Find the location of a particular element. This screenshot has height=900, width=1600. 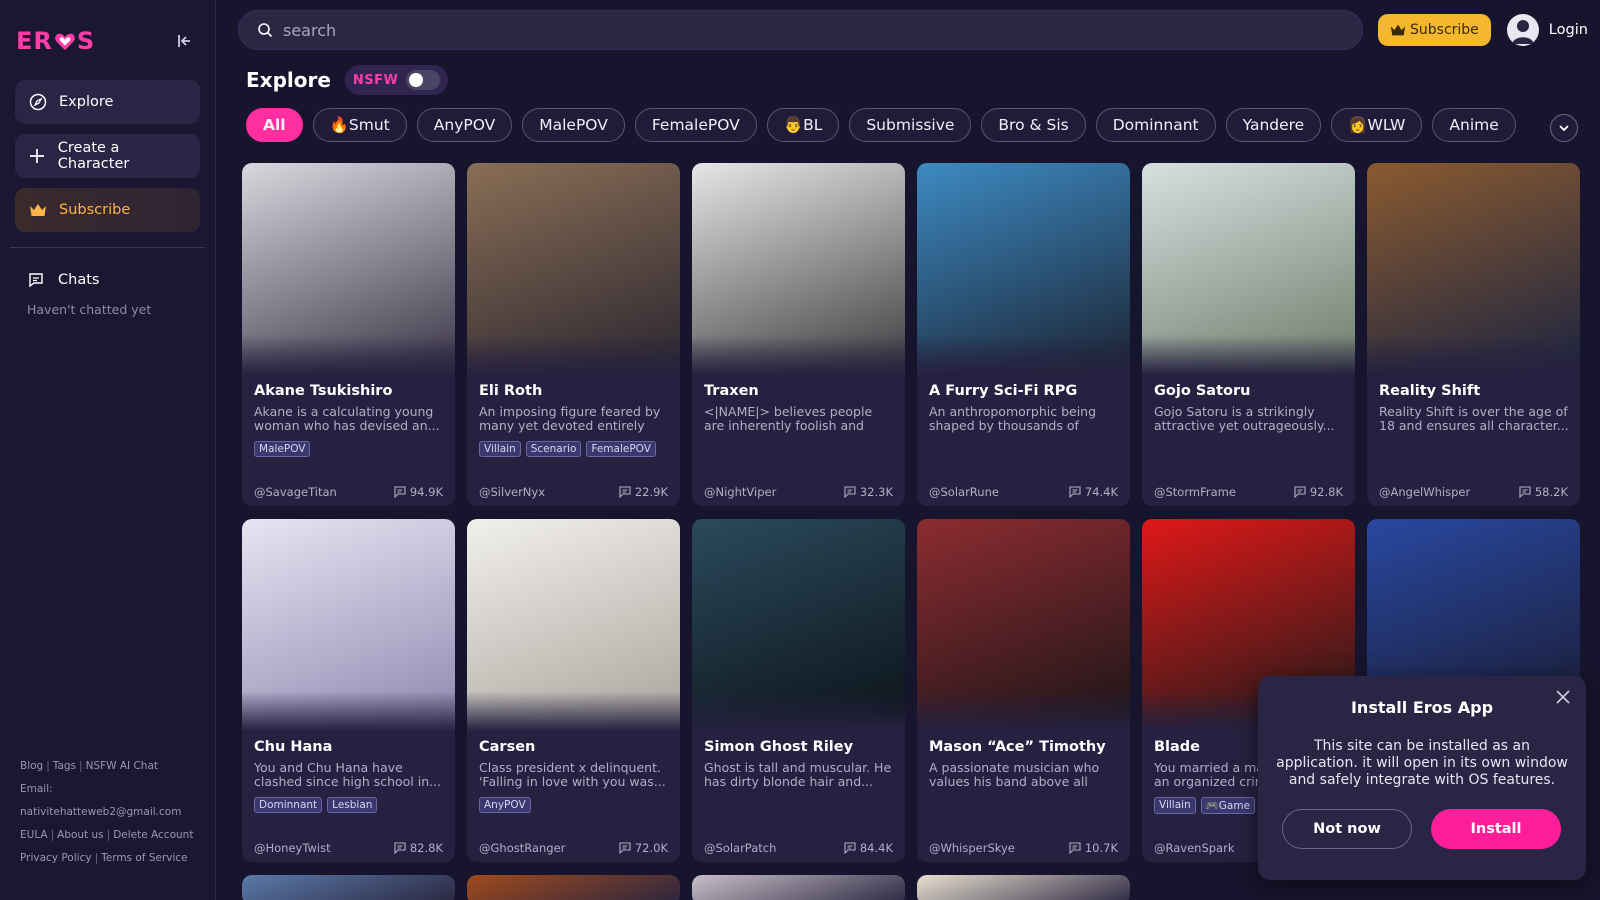

character-tag-chip: FemalePOV is located at coordinates (621, 449).